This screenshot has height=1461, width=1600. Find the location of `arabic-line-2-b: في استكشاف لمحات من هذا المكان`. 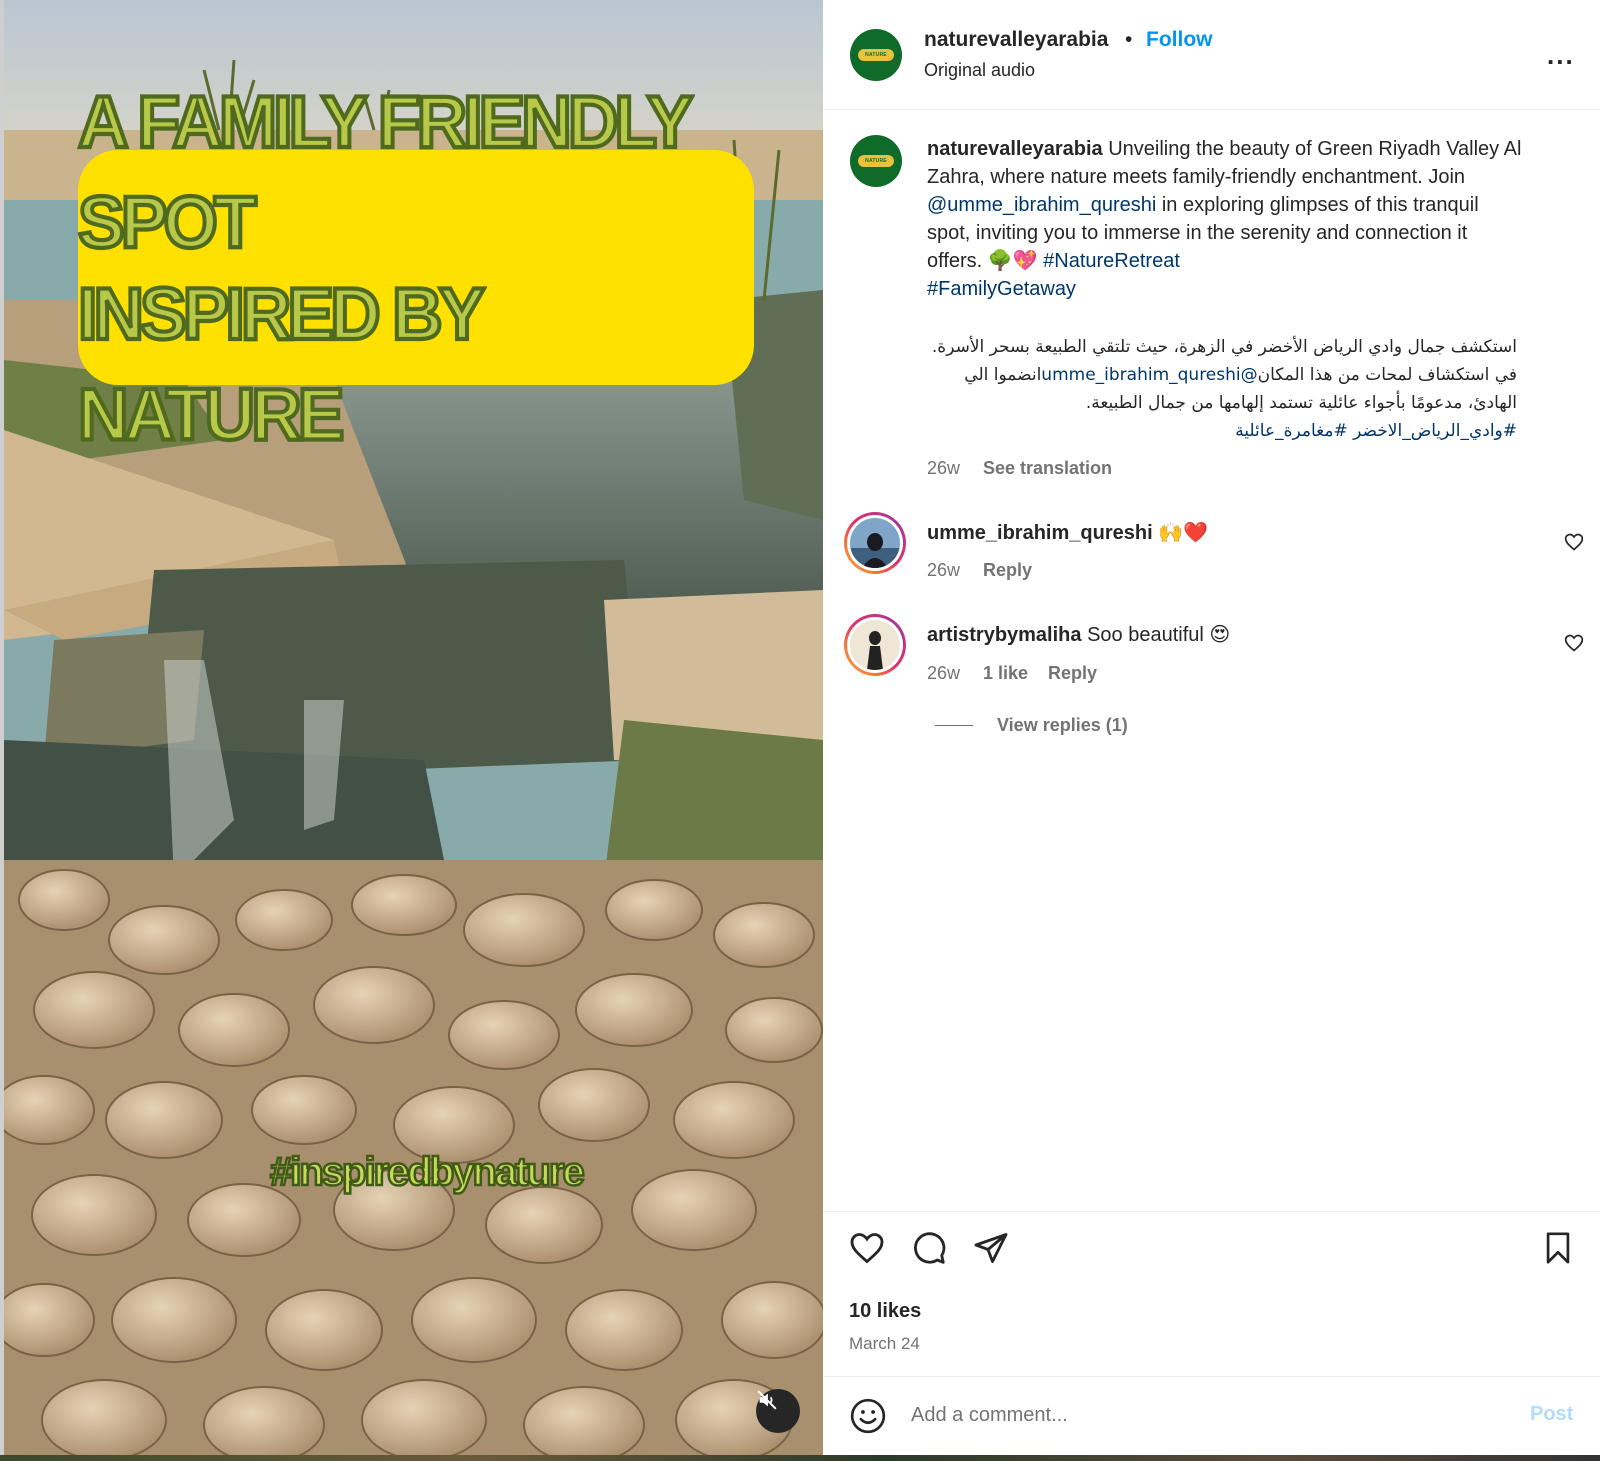

arabic-line-2-b: في استكشاف لمحات من هذا المكان is located at coordinates (1387, 375).